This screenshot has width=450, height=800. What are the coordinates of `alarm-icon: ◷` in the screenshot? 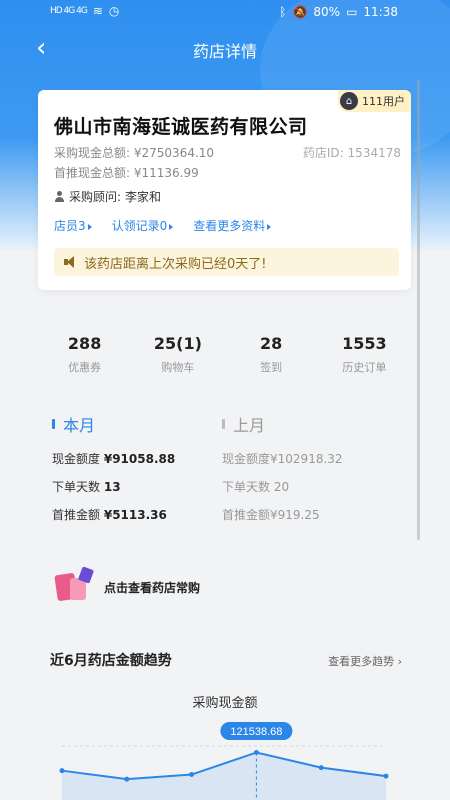 It's located at (114, 11).